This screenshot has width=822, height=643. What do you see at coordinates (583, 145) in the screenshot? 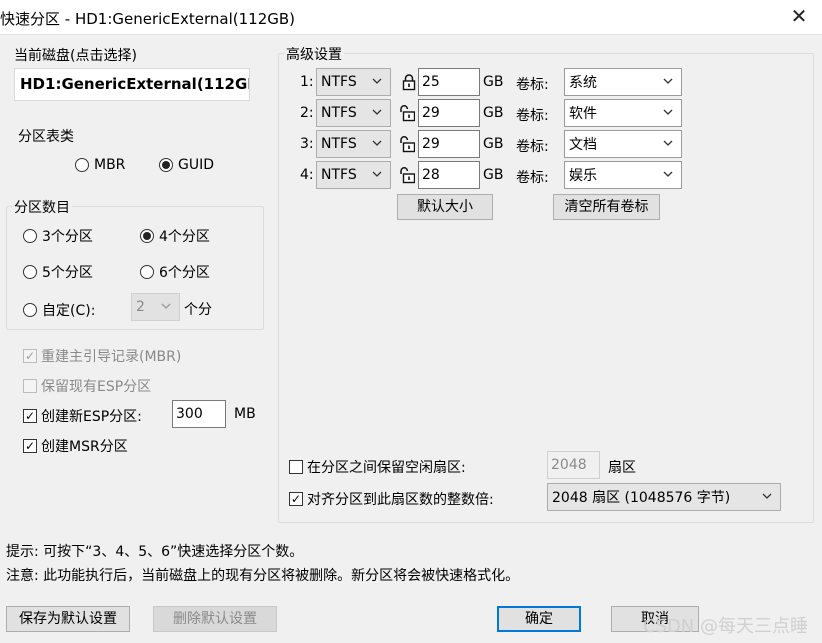
I see `volume-value: 文档` at bounding box center [583, 145].